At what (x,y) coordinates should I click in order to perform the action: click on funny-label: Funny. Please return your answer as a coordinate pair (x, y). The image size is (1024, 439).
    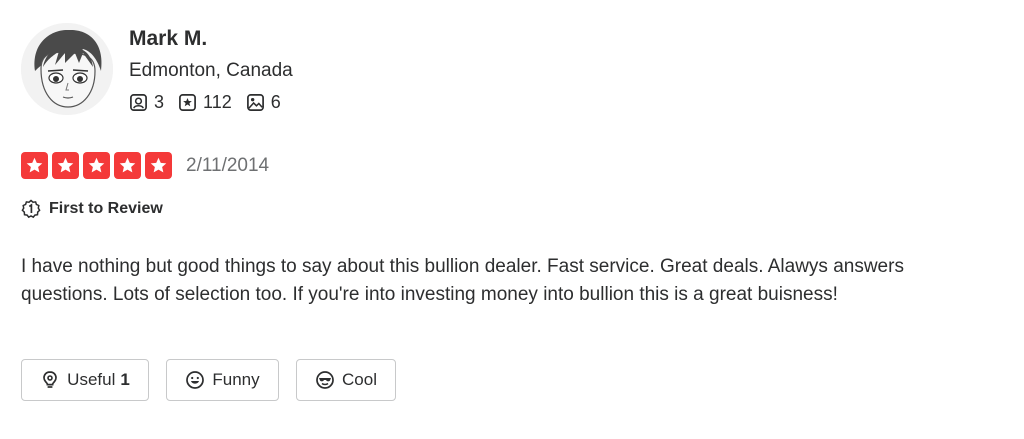
    Looking at the image, I should click on (236, 379).